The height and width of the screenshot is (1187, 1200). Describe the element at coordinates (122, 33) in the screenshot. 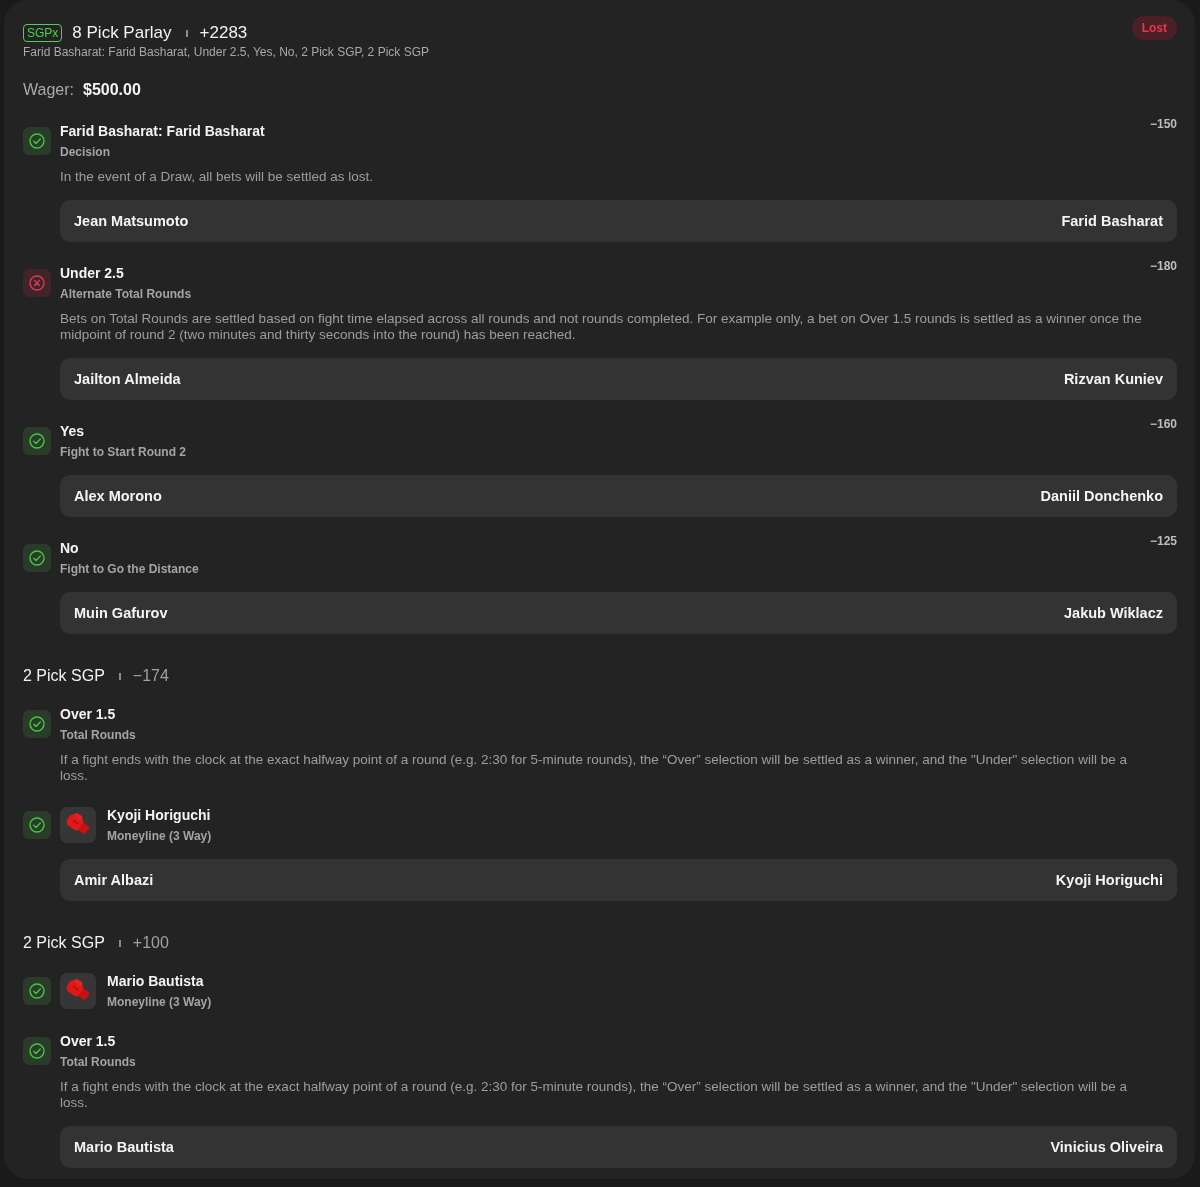

I see `parlay-title: 8 Pick Parlay` at that location.